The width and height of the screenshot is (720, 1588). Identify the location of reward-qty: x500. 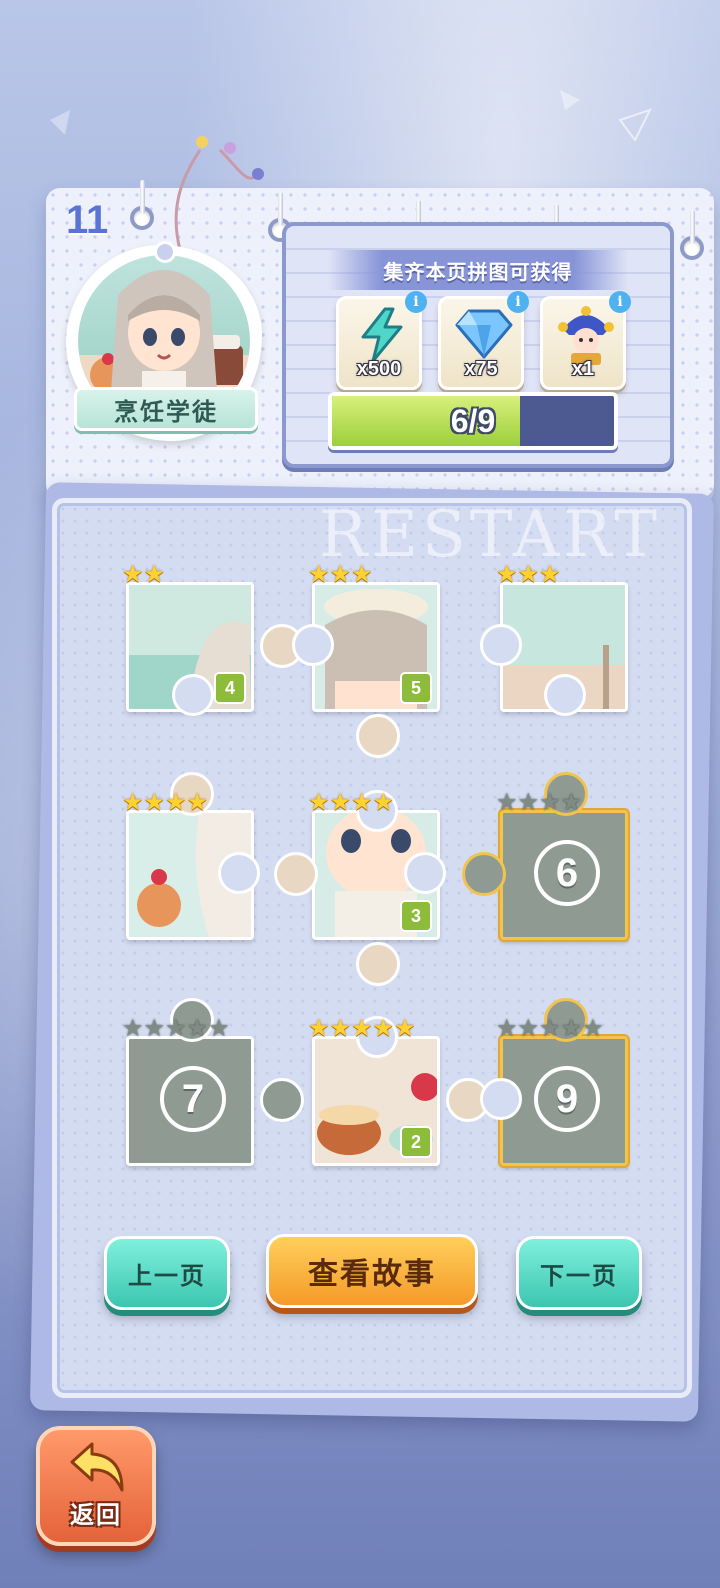
(379, 369).